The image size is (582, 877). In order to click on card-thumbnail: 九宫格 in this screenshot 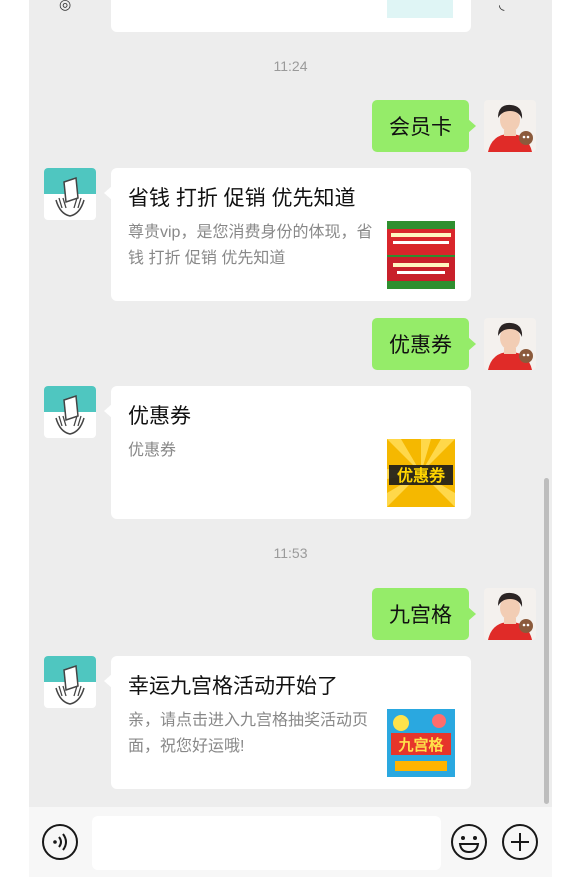, I will do `click(421, 743)`.